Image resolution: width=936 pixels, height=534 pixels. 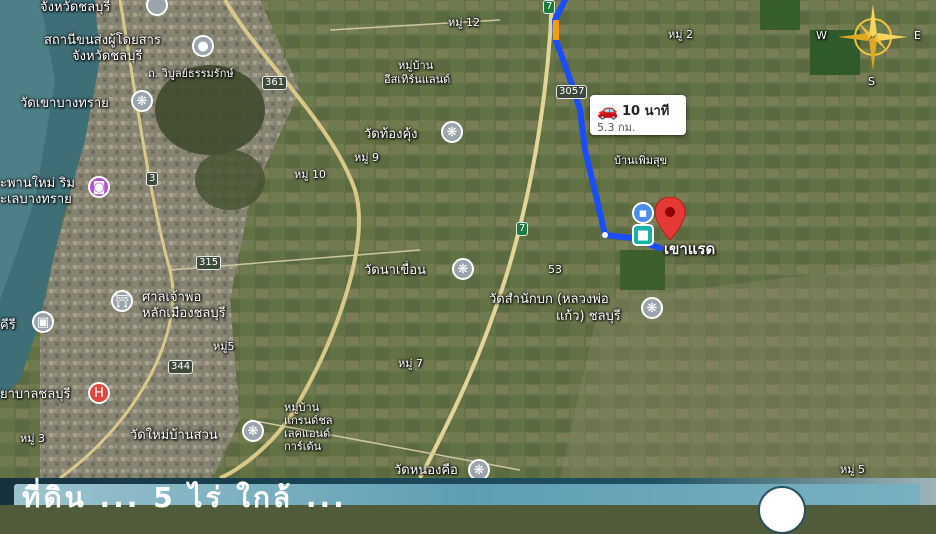 What do you see at coordinates (64, 103) in the screenshot?
I see `label-wat-khao-bang-sai: วัดเขาบางทราย` at bounding box center [64, 103].